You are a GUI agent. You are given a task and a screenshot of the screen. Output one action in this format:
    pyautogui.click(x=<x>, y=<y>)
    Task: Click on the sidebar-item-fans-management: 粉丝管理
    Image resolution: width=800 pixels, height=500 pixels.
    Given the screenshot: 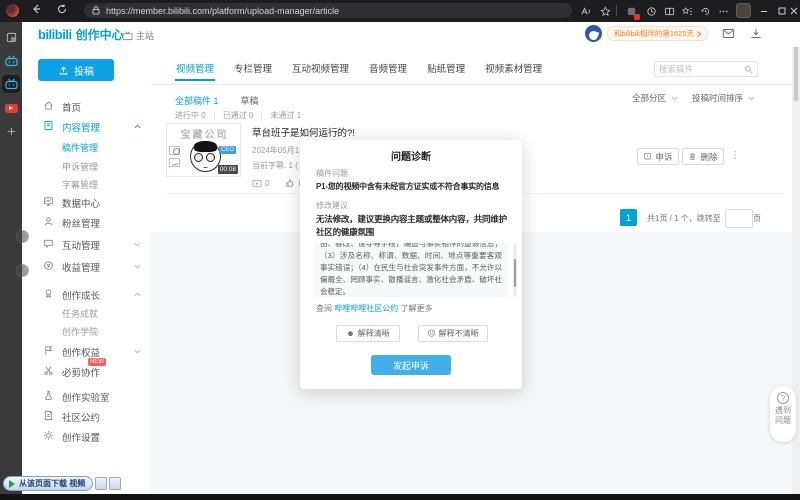 What is the action you would take?
    pyautogui.click(x=86, y=222)
    